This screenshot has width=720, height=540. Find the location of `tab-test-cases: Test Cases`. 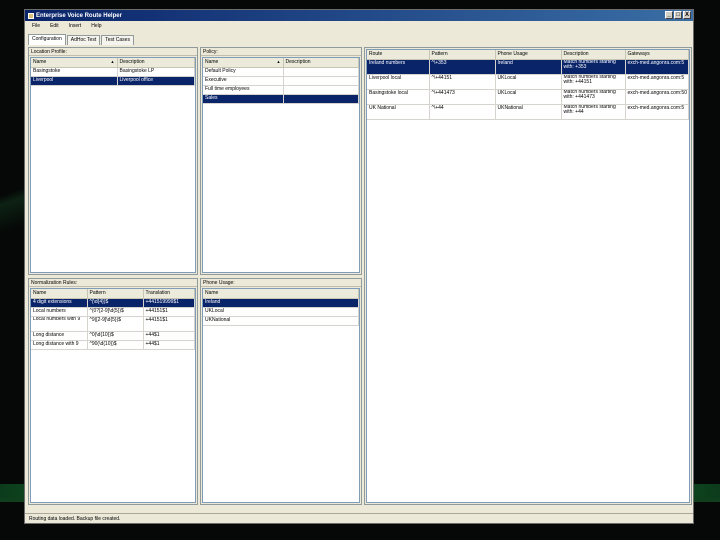

tab-test-cases: Test Cases is located at coordinates (117, 40).